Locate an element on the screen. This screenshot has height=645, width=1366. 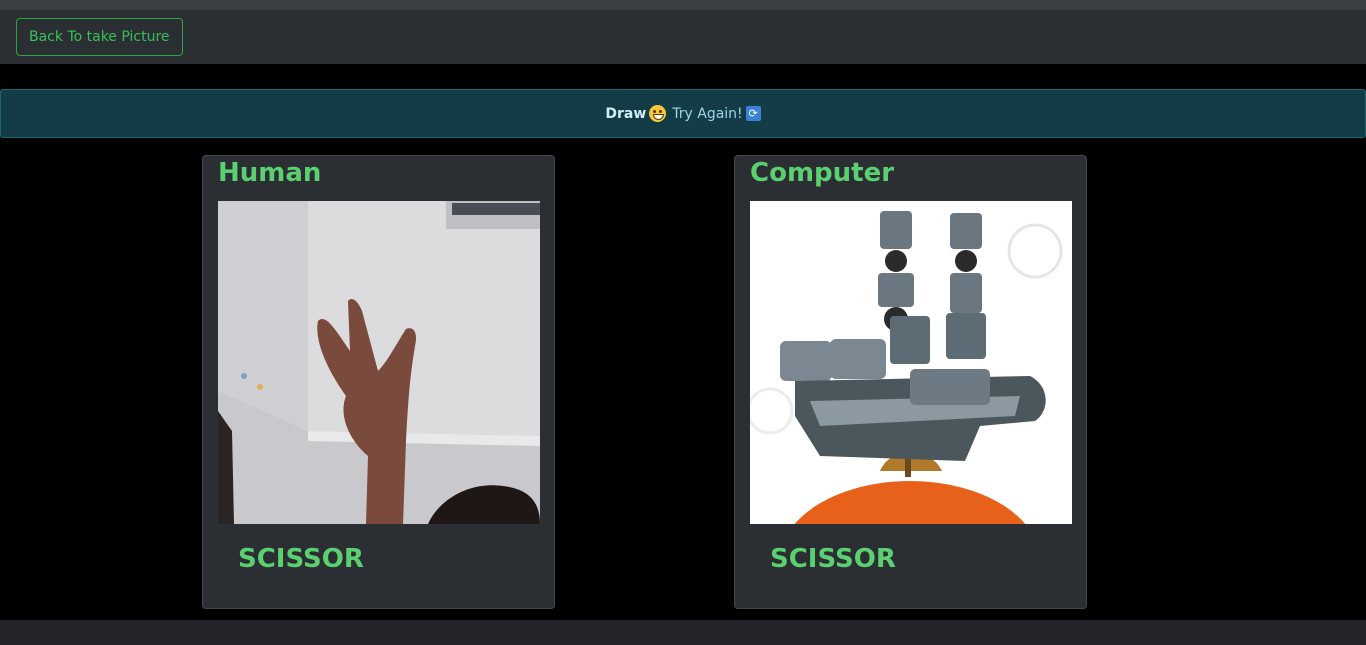
human-title: Human is located at coordinates (270, 173).